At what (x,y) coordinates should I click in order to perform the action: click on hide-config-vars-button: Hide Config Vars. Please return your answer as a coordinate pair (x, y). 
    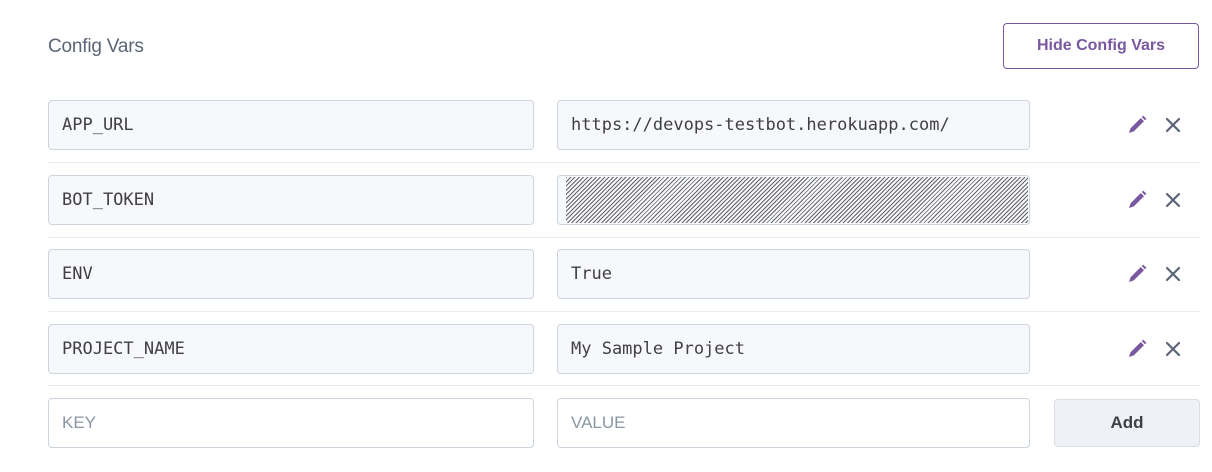
    Looking at the image, I should click on (1101, 46).